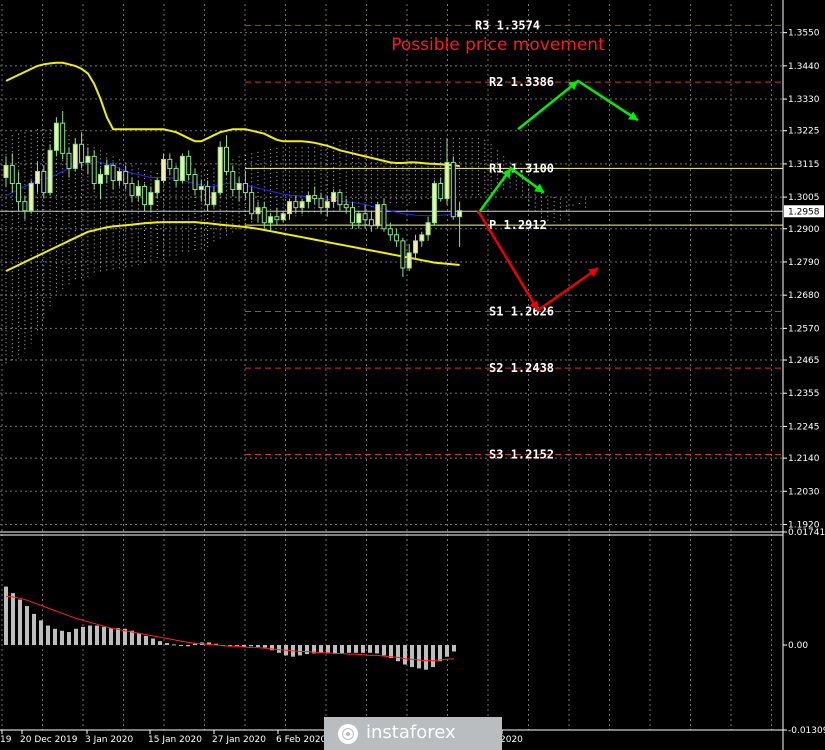 The image size is (825, 750). What do you see at coordinates (804, 263) in the screenshot?
I see `price-tick-label: 1.2790` at bounding box center [804, 263].